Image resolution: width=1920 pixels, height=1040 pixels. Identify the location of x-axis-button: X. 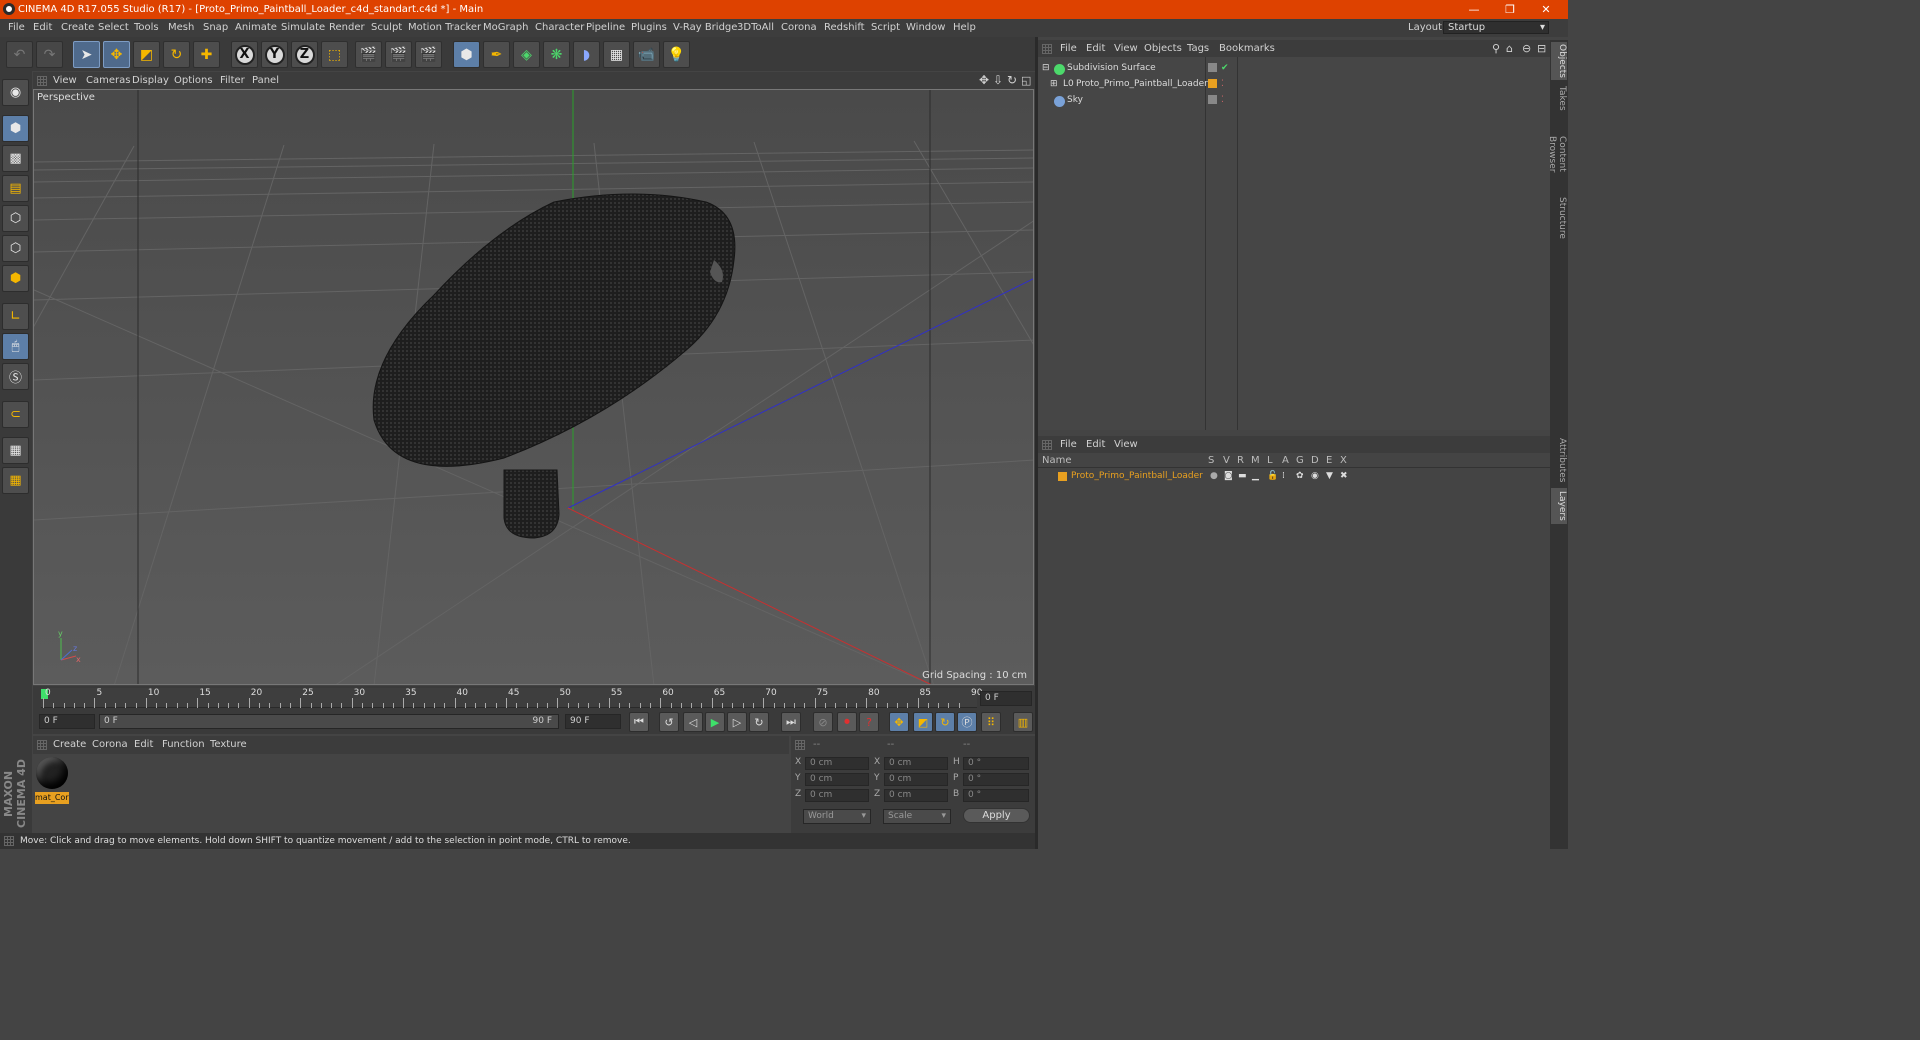
(244, 54).